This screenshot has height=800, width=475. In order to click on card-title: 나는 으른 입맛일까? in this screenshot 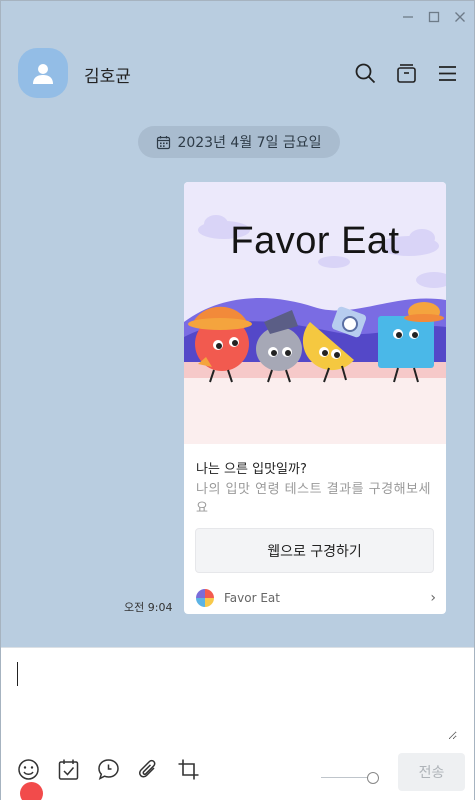, I will do `click(251, 469)`.